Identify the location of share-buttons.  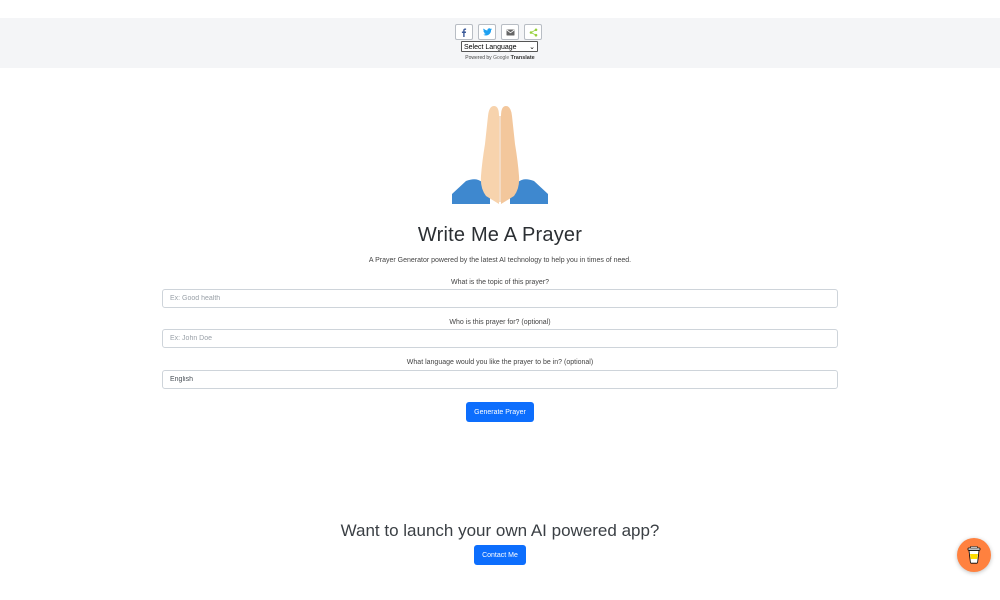
(498, 32).